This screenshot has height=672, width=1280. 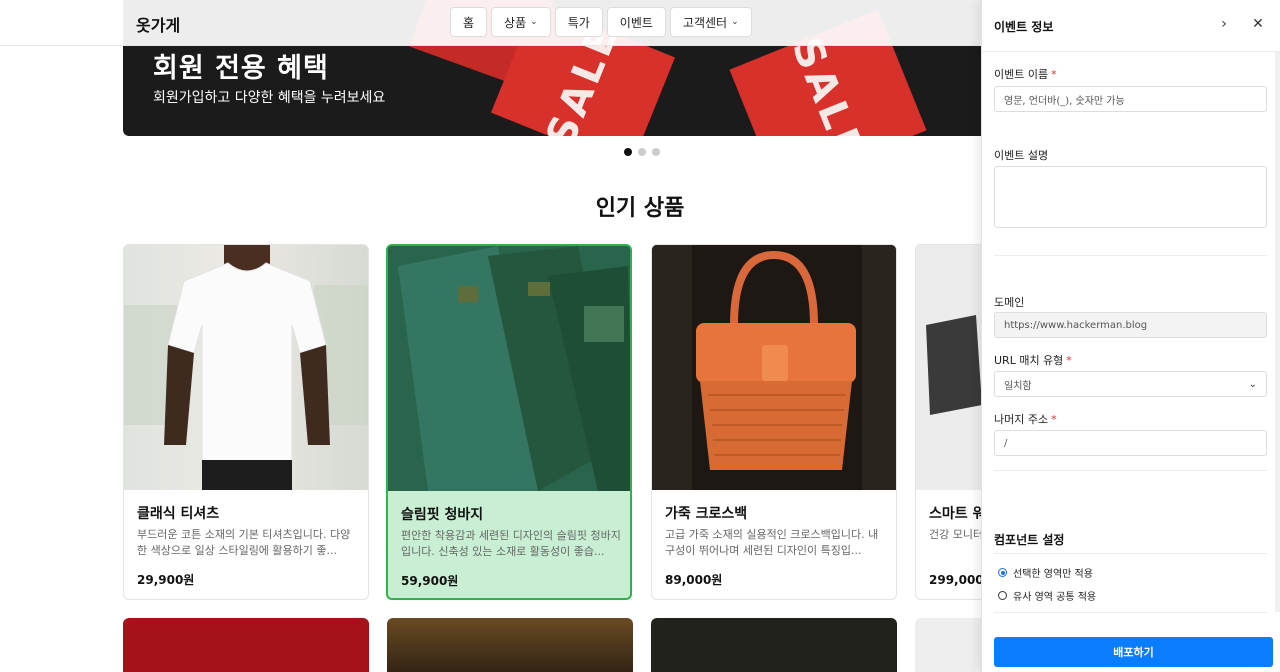 I want to click on sale-text: SALE, so click(x=828, y=83).